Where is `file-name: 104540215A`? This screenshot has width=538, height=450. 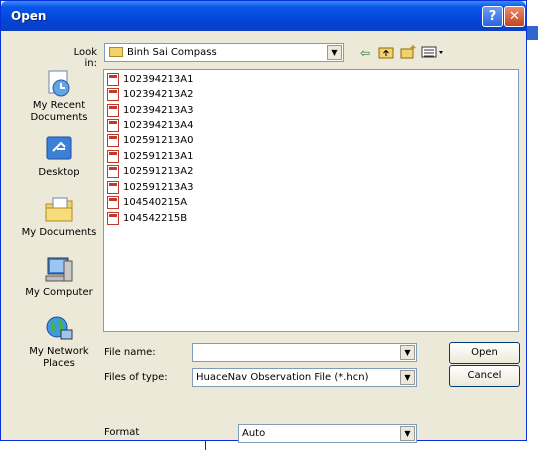 file-name: 104540215A is located at coordinates (155, 202).